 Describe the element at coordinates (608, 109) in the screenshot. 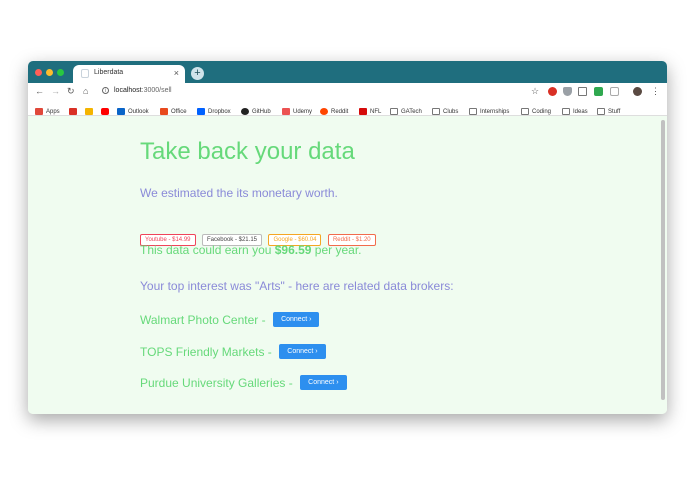

I see `bookmark-folder-stuff: Stuff` at that location.